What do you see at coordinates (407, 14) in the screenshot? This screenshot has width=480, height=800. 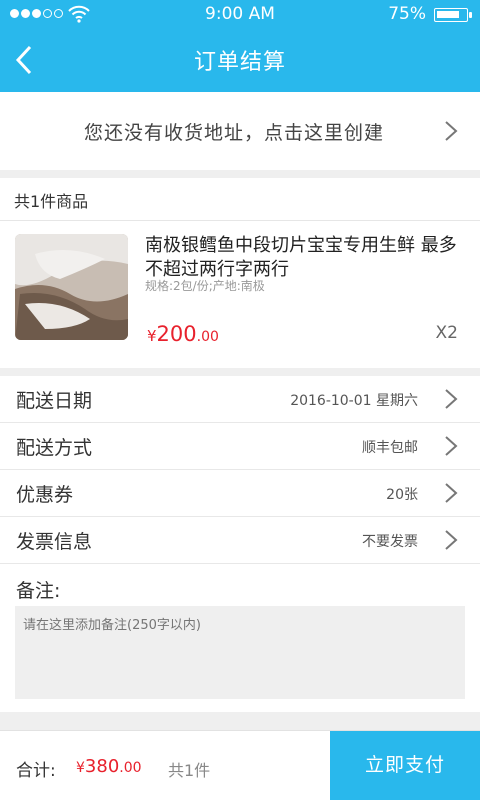 I see `battery-percent: 75%` at bounding box center [407, 14].